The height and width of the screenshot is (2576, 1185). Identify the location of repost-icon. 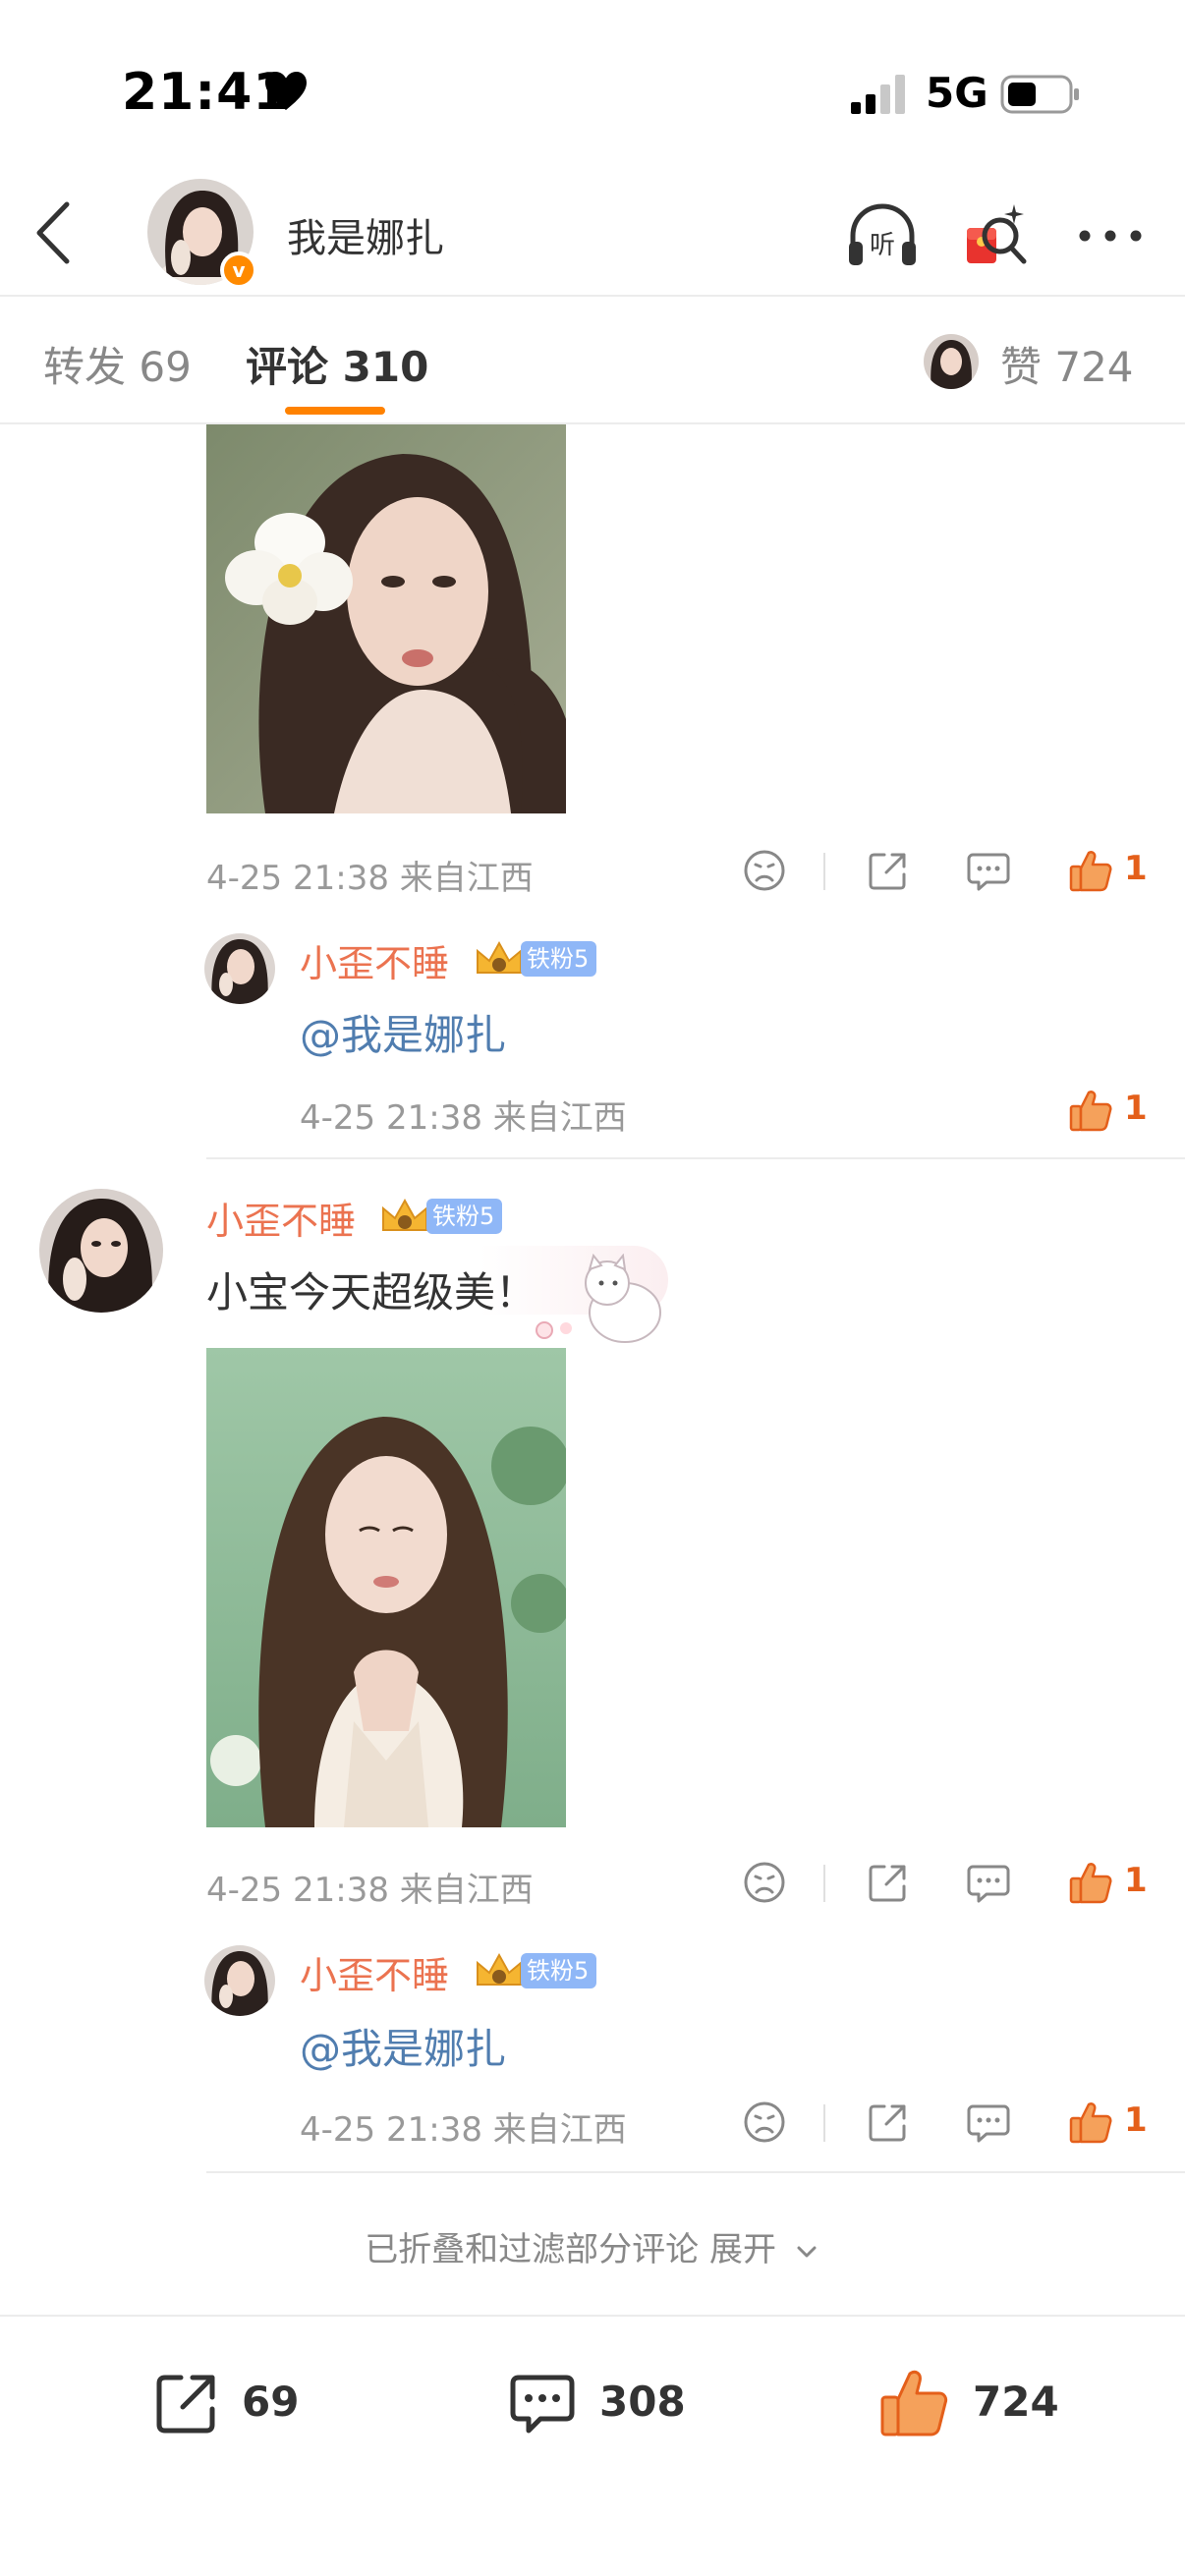
(185, 2404).